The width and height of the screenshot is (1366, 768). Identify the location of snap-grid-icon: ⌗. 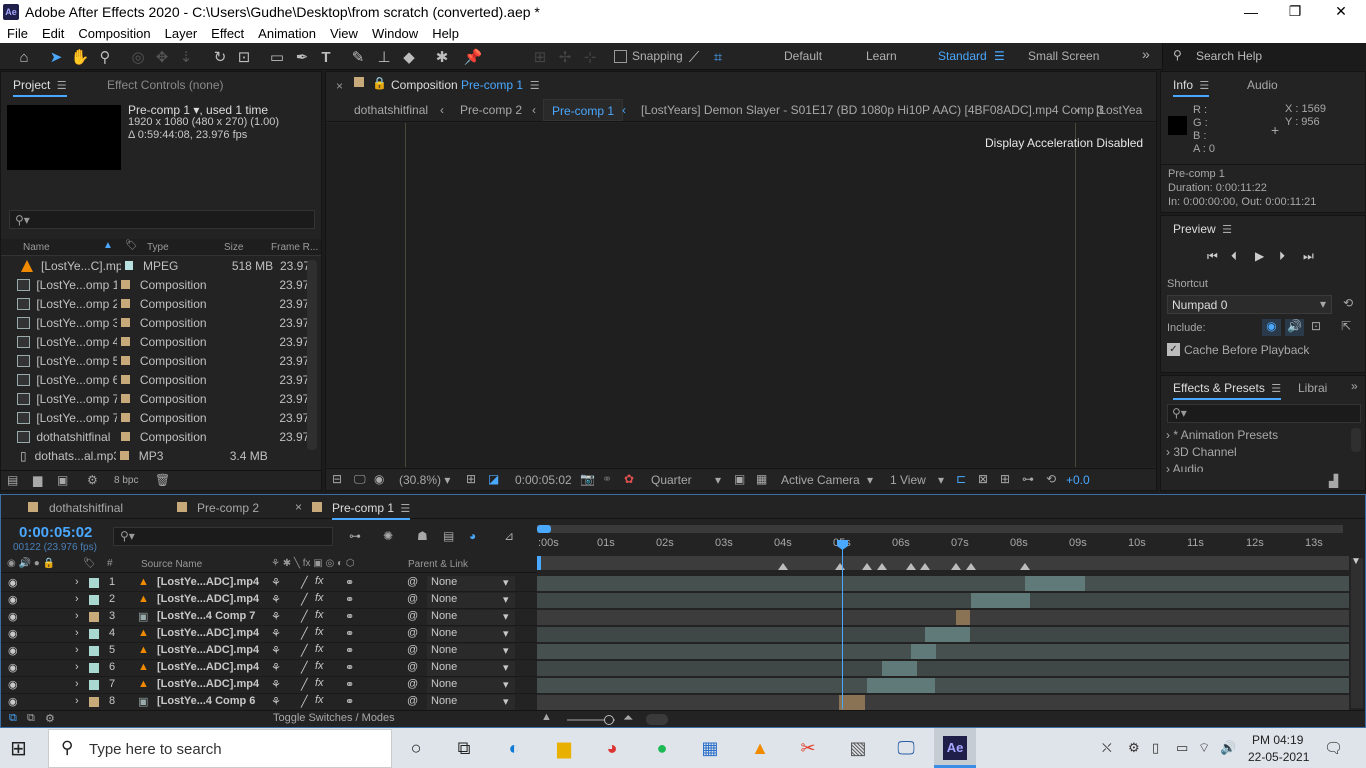
(718, 57).